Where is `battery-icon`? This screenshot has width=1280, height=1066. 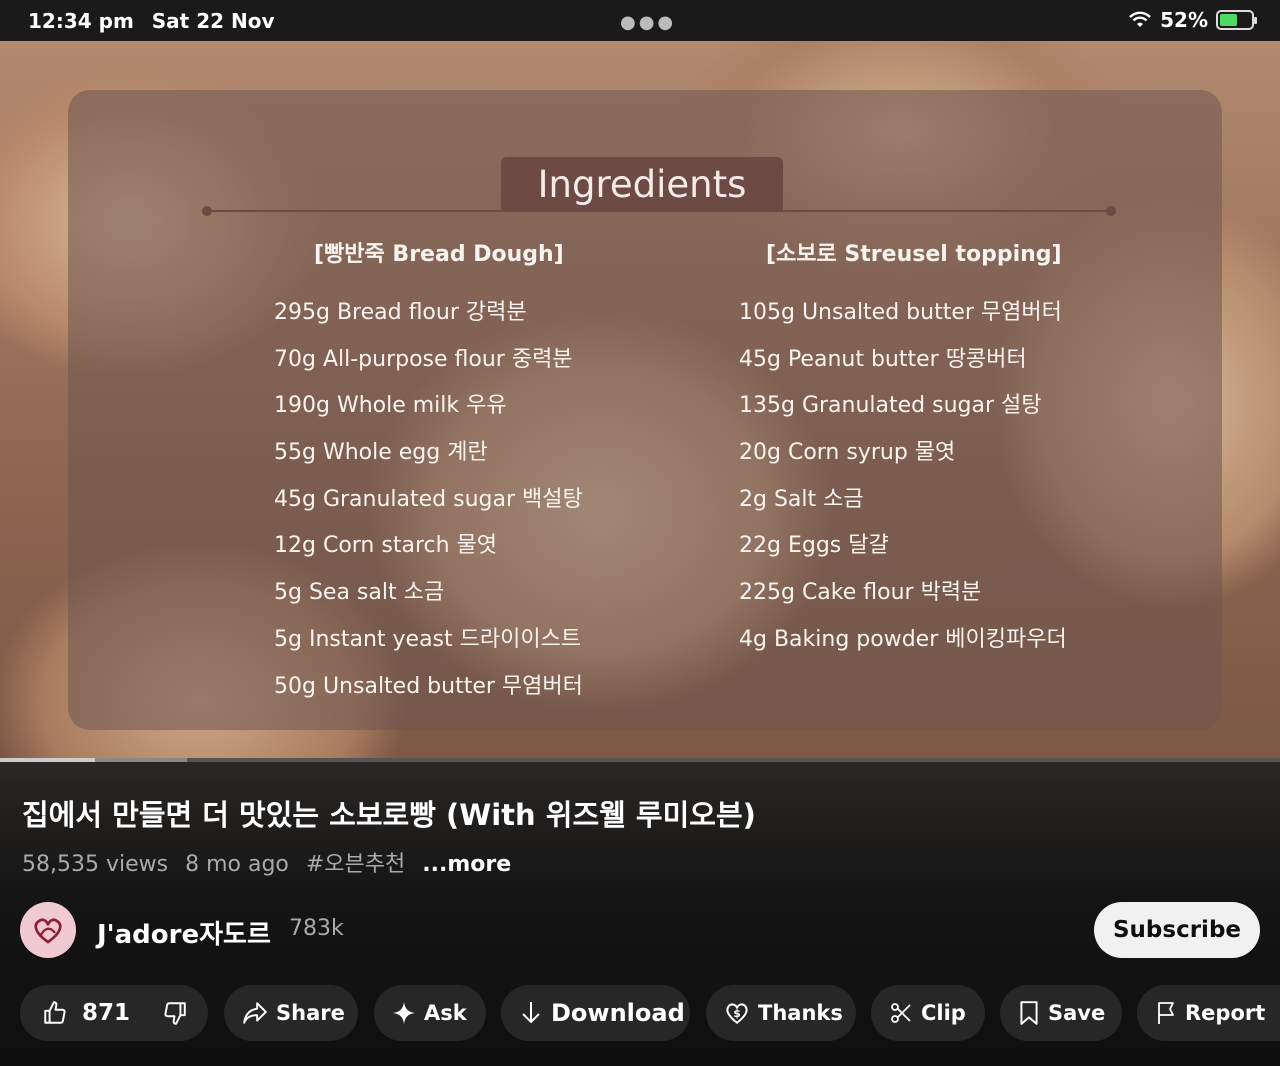
battery-icon is located at coordinates (1236, 20).